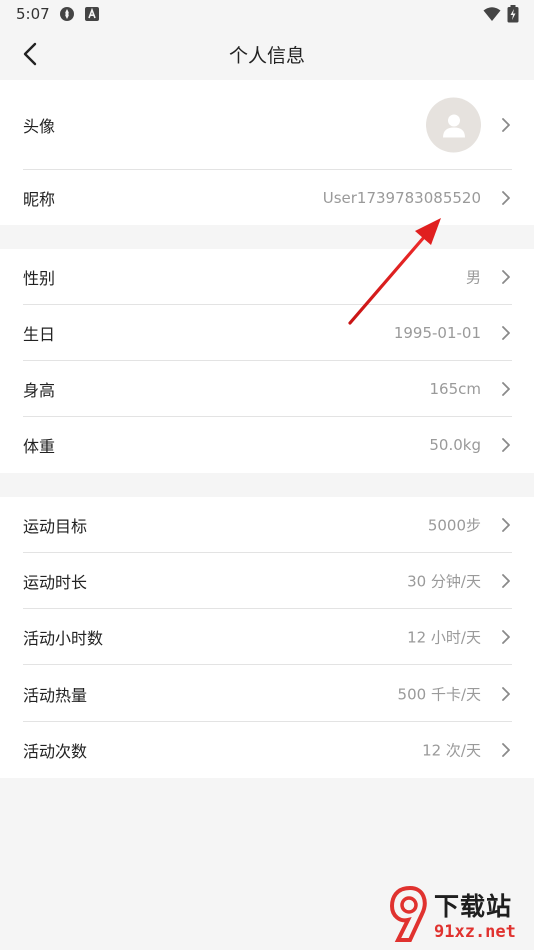 The width and height of the screenshot is (534, 950). What do you see at coordinates (444, 581) in the screenshot?
I see `exercise-duration-value: 30 分钟/天` at bounding box center [444, 581].